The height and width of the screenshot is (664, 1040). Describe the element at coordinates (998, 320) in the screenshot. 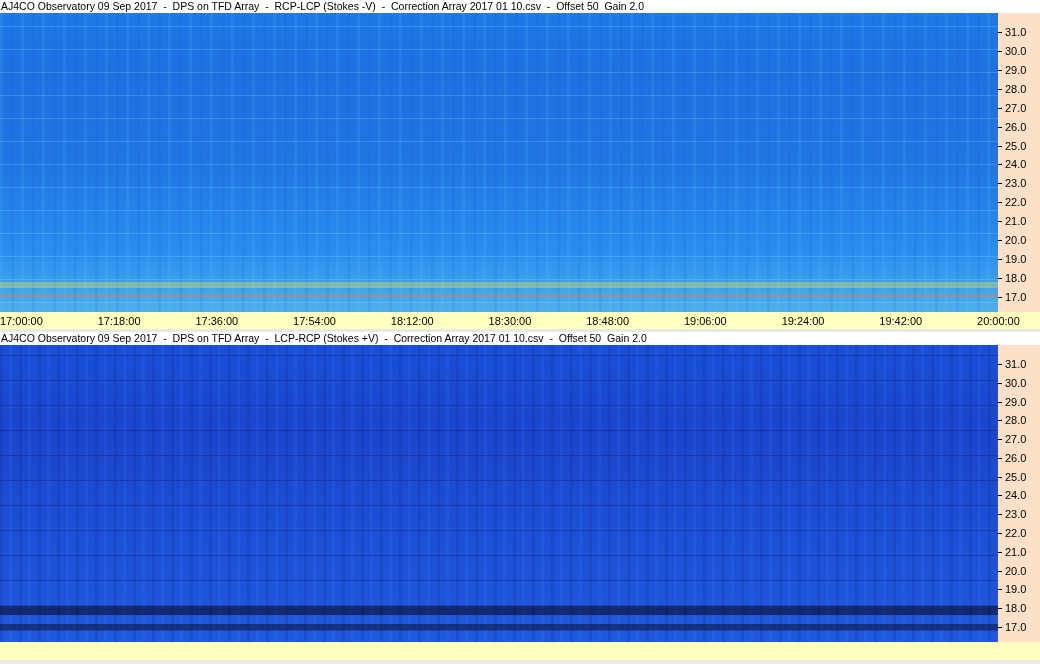

I see `axis-label: 20:00:00` at that location.